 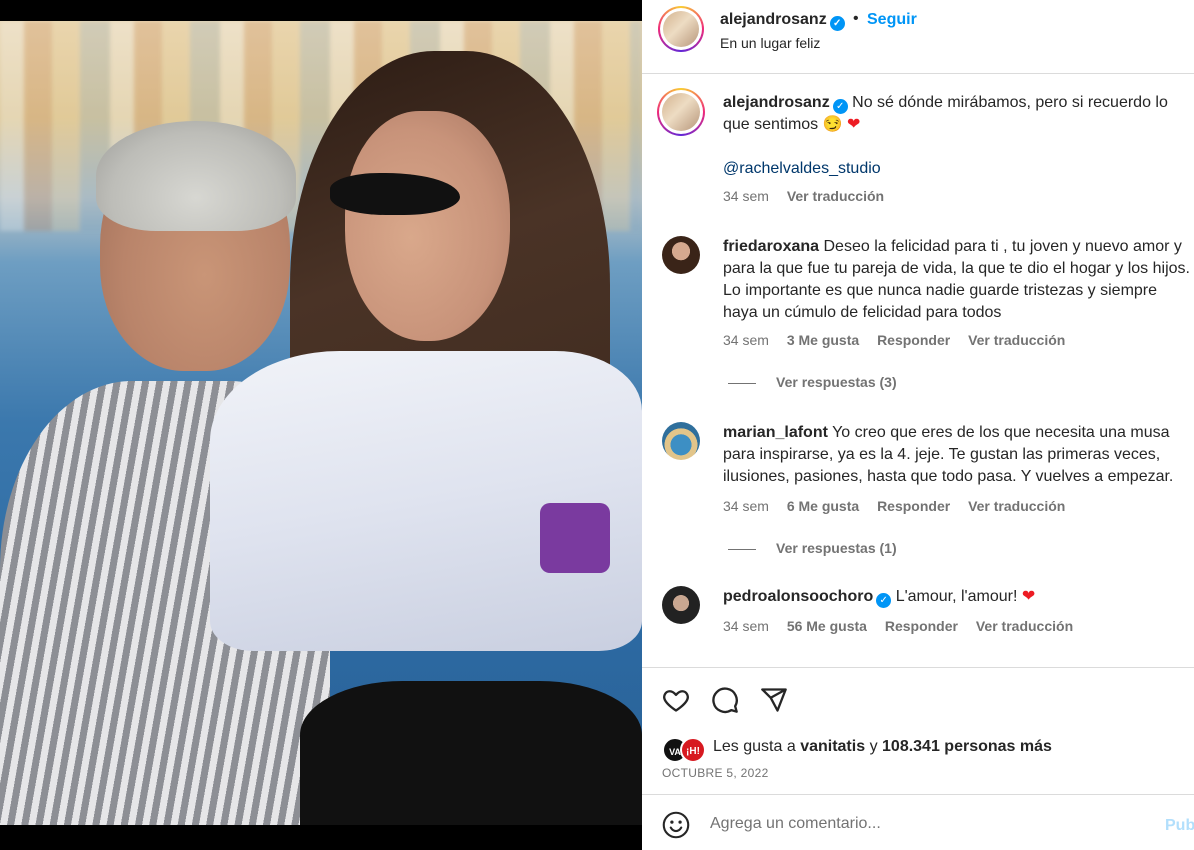 I want to click on caption-meta: 34 sem Ver traducción, so click(x=810, y=196).